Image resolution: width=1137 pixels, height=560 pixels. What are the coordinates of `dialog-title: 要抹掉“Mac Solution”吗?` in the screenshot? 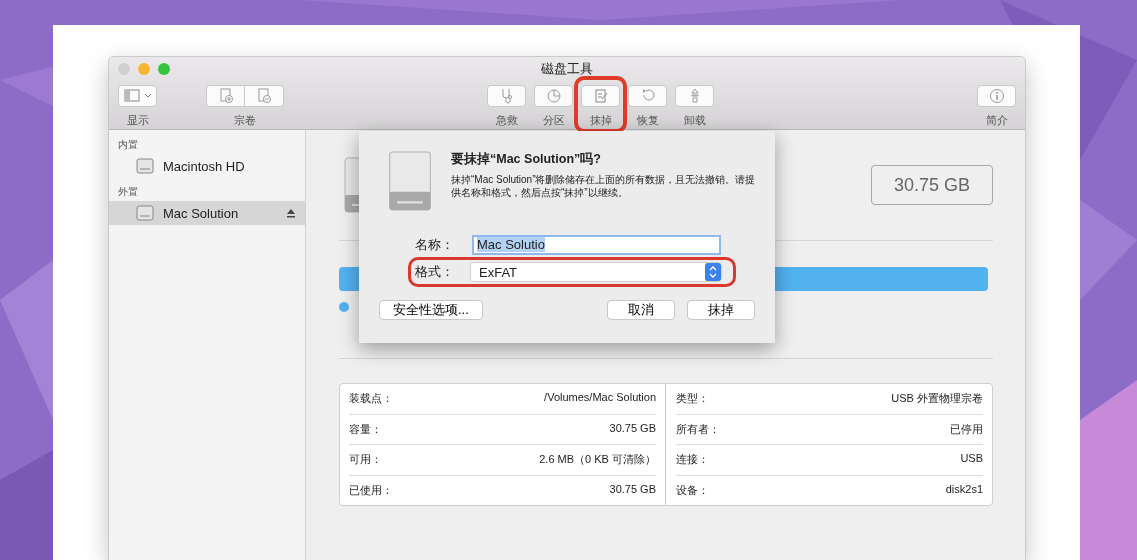 It's located at (526, 159).